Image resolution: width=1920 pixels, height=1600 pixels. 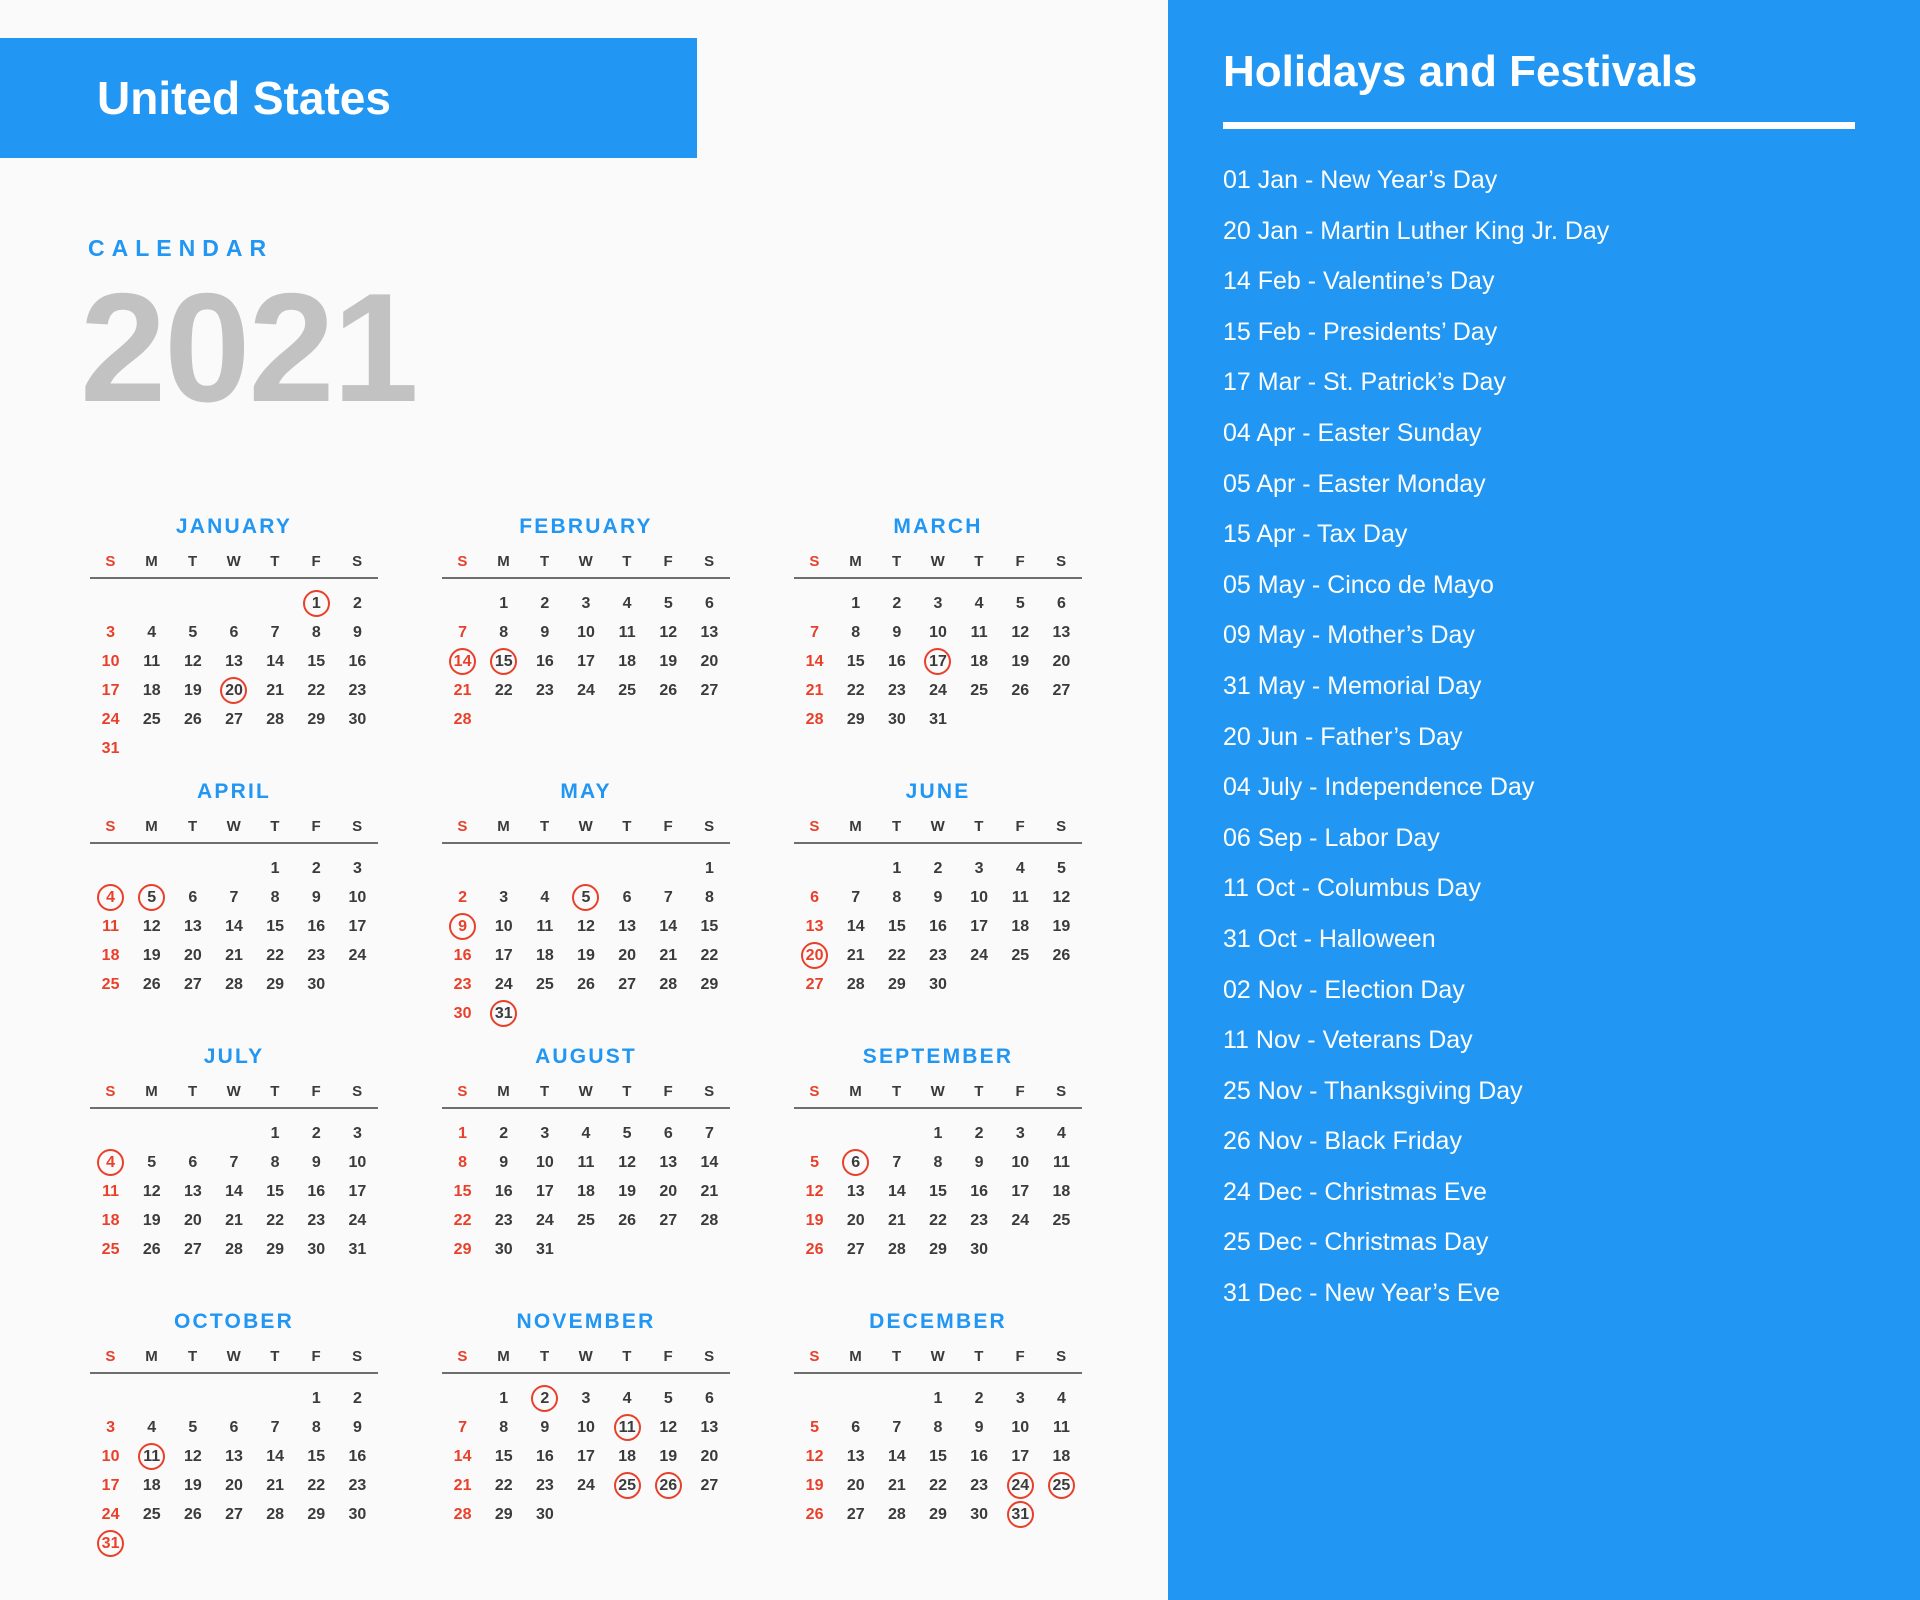 I want to click on day-cell: 26, so click(x=192, y=1514).